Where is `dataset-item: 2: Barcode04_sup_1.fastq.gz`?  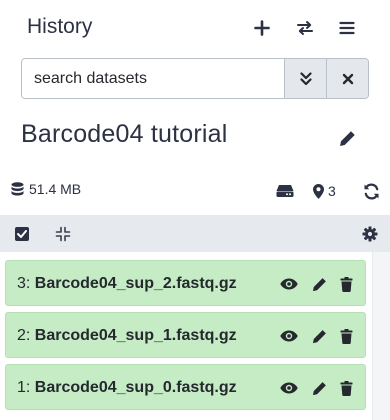 dataset-item: 2: Barcode04_sup_1.fastq.gz is located at coordinates (185, 335).